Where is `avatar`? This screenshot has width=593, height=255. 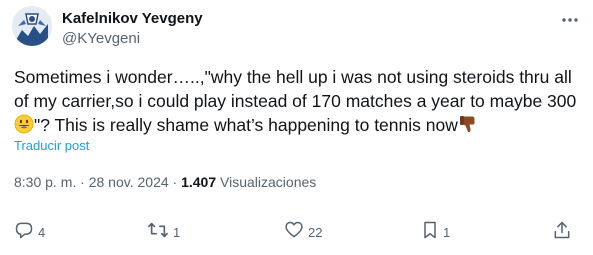 avatar is located at coordinates (32, 26).